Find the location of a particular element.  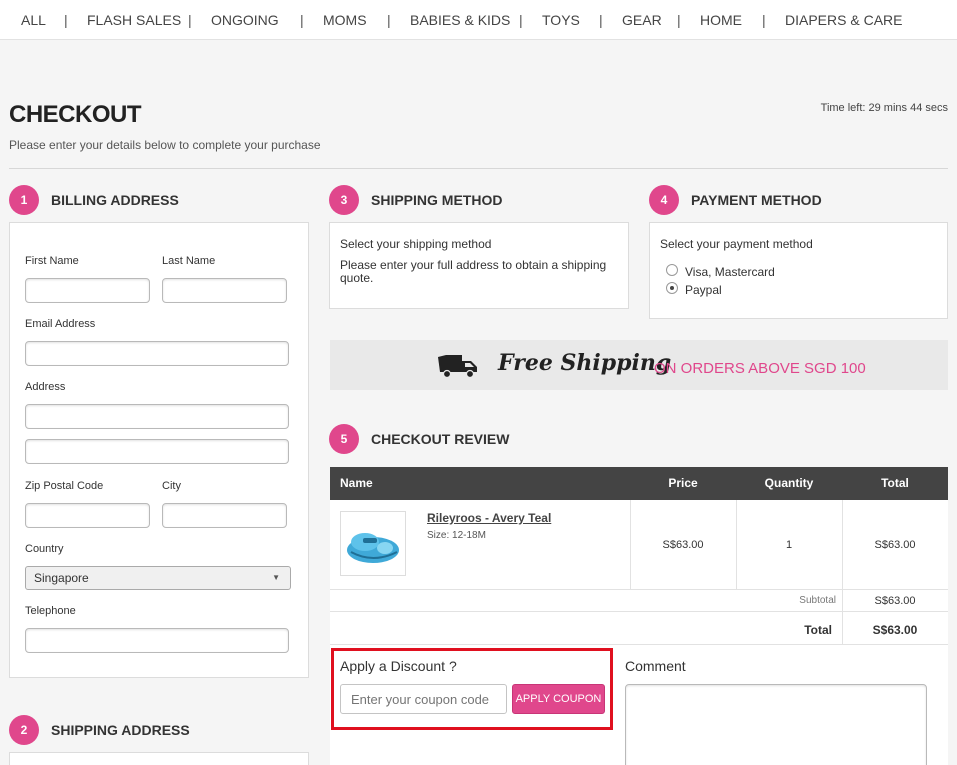

address-line2-input is located at coordinates (157, 451).